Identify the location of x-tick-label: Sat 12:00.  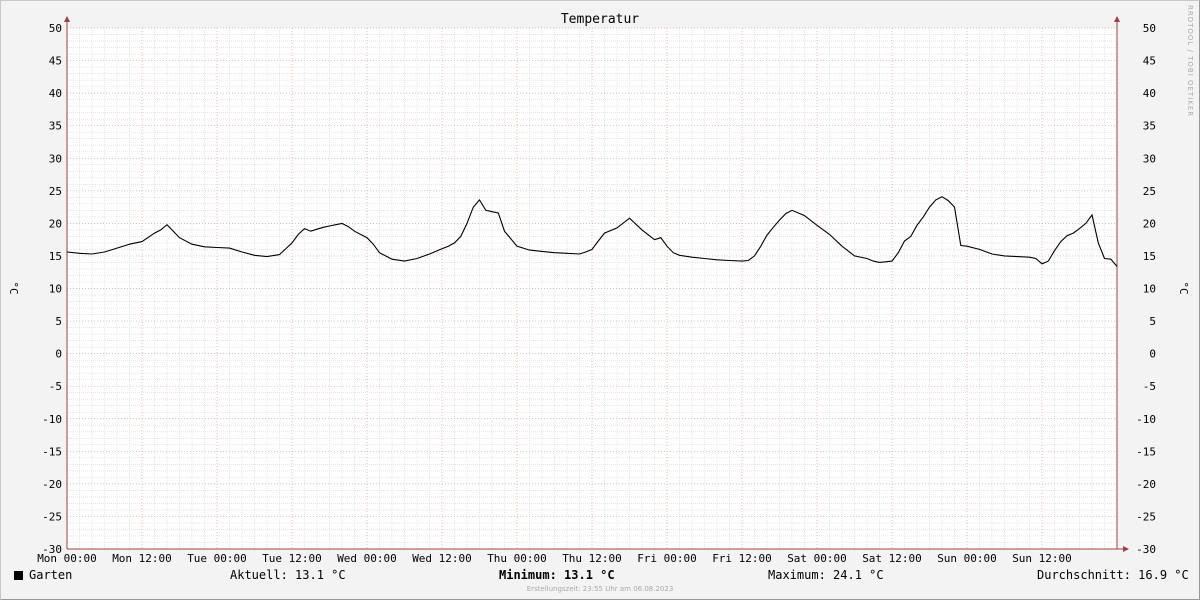
(892, 558).